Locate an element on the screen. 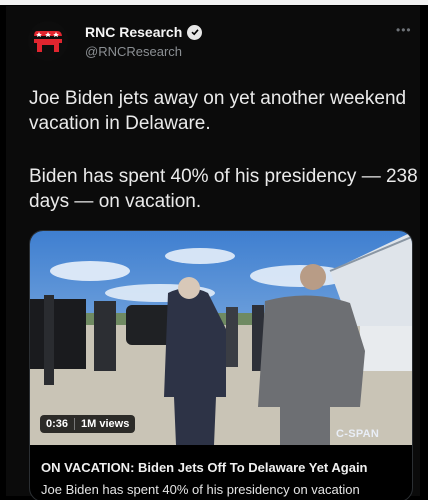 Image resolution: width=428 pixels, height=500 pixels. author-row: RNC Research is located at coordinates (144, 32).